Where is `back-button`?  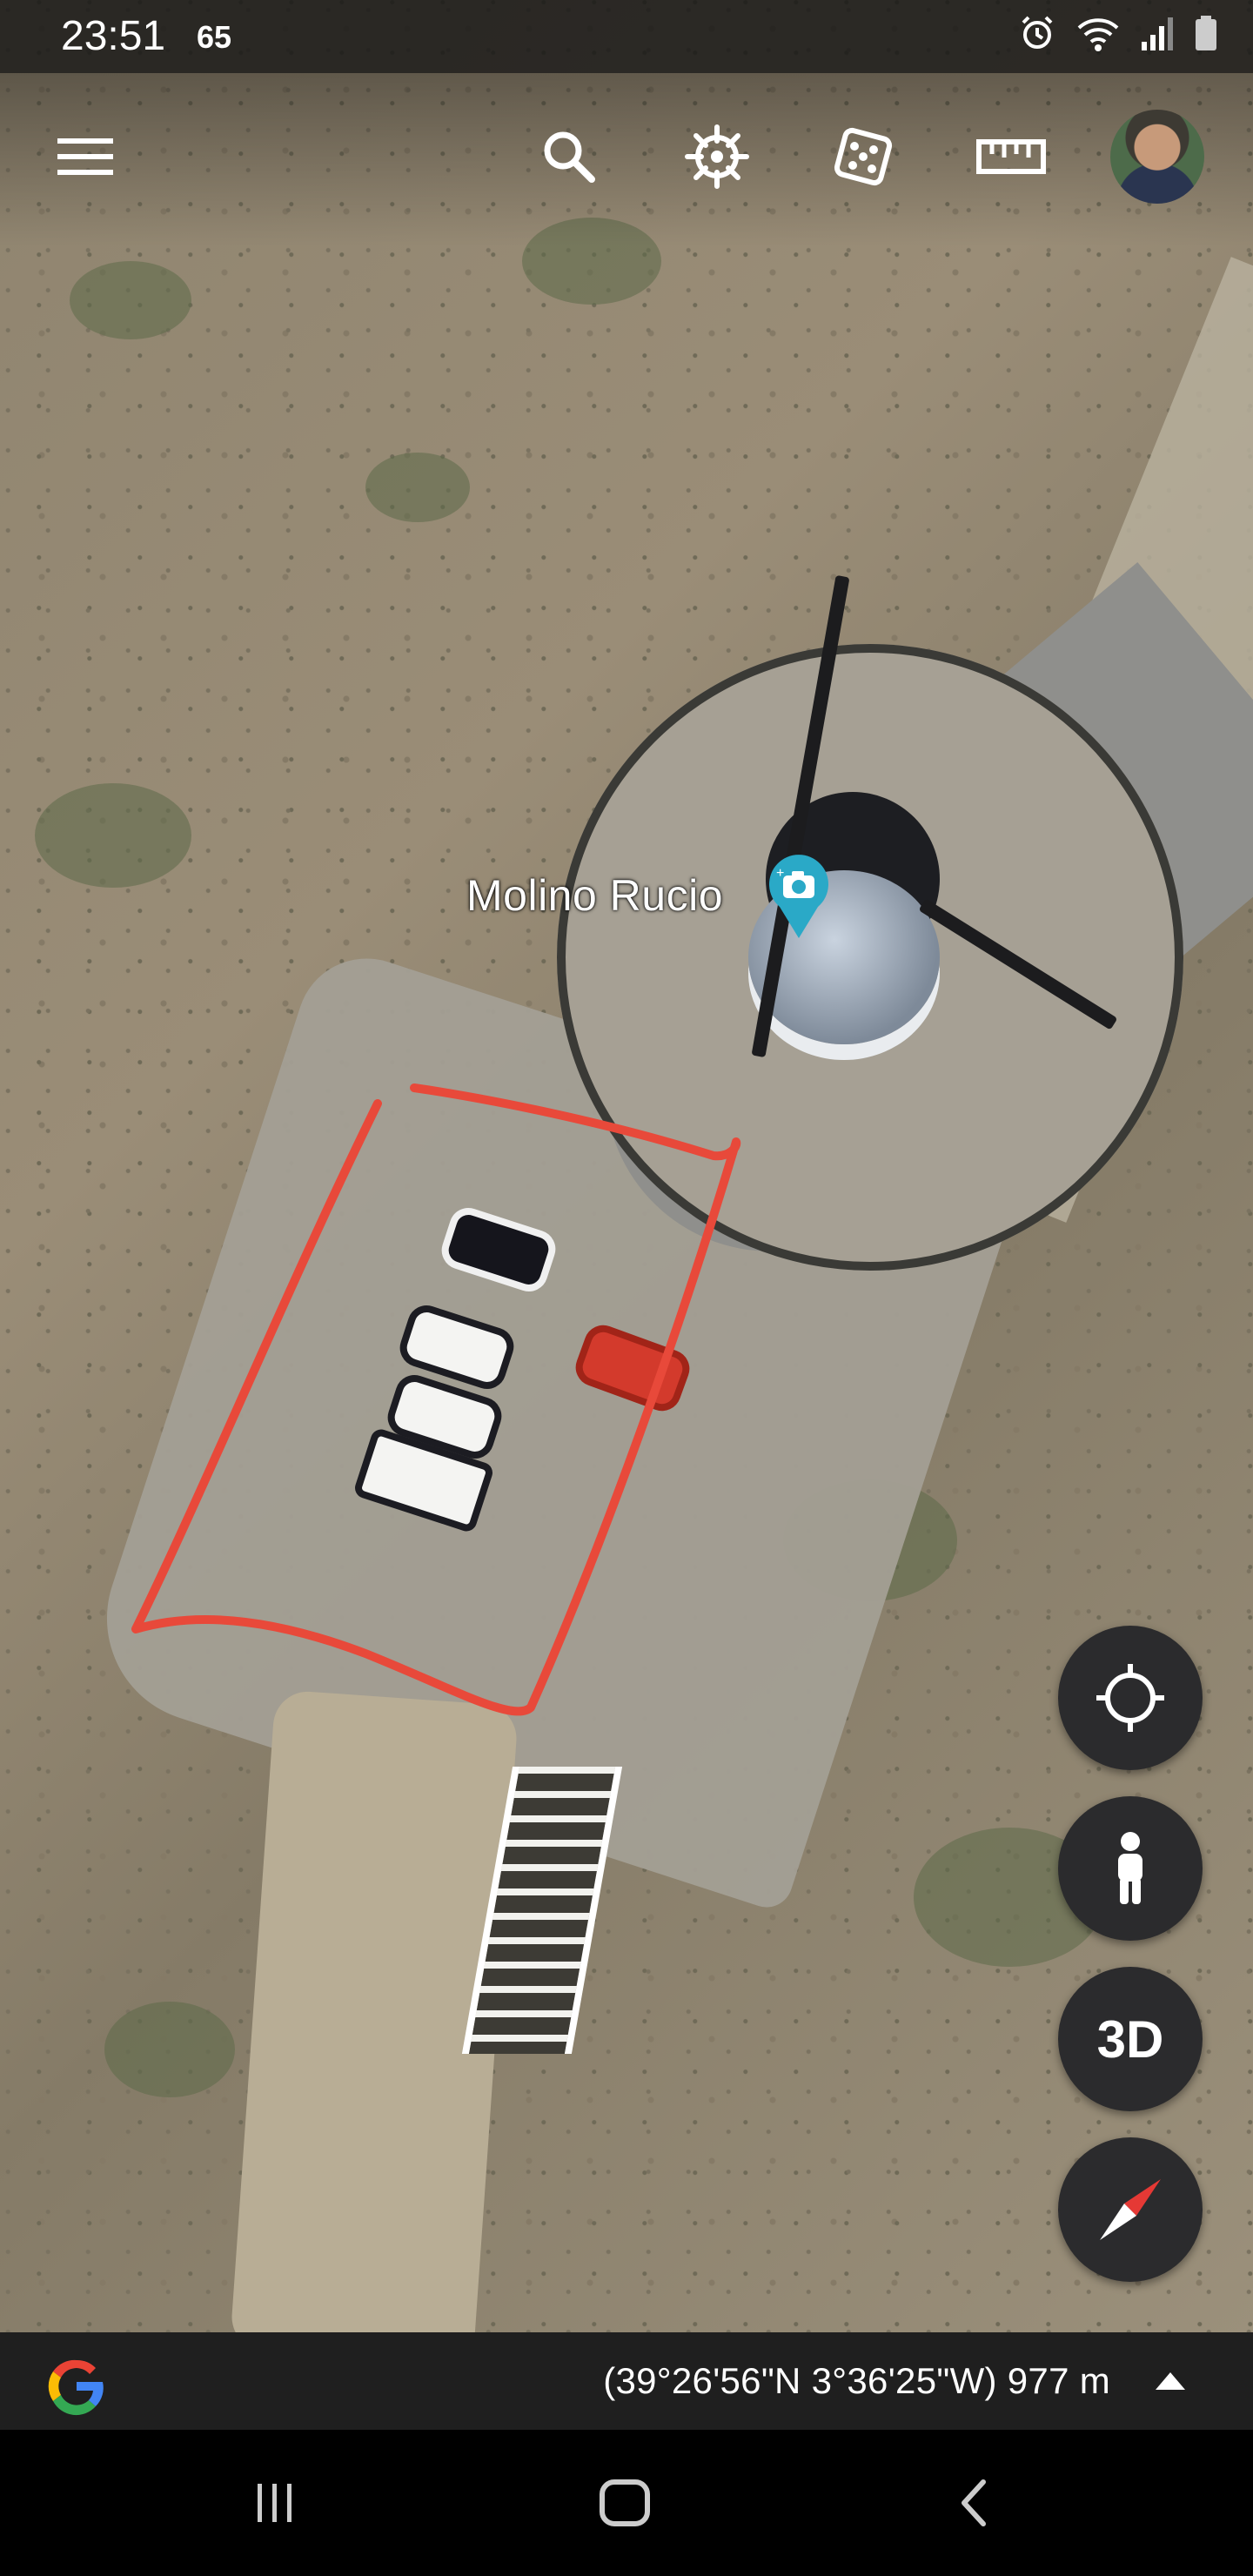 back-button is located at coordinates (974, 2503).